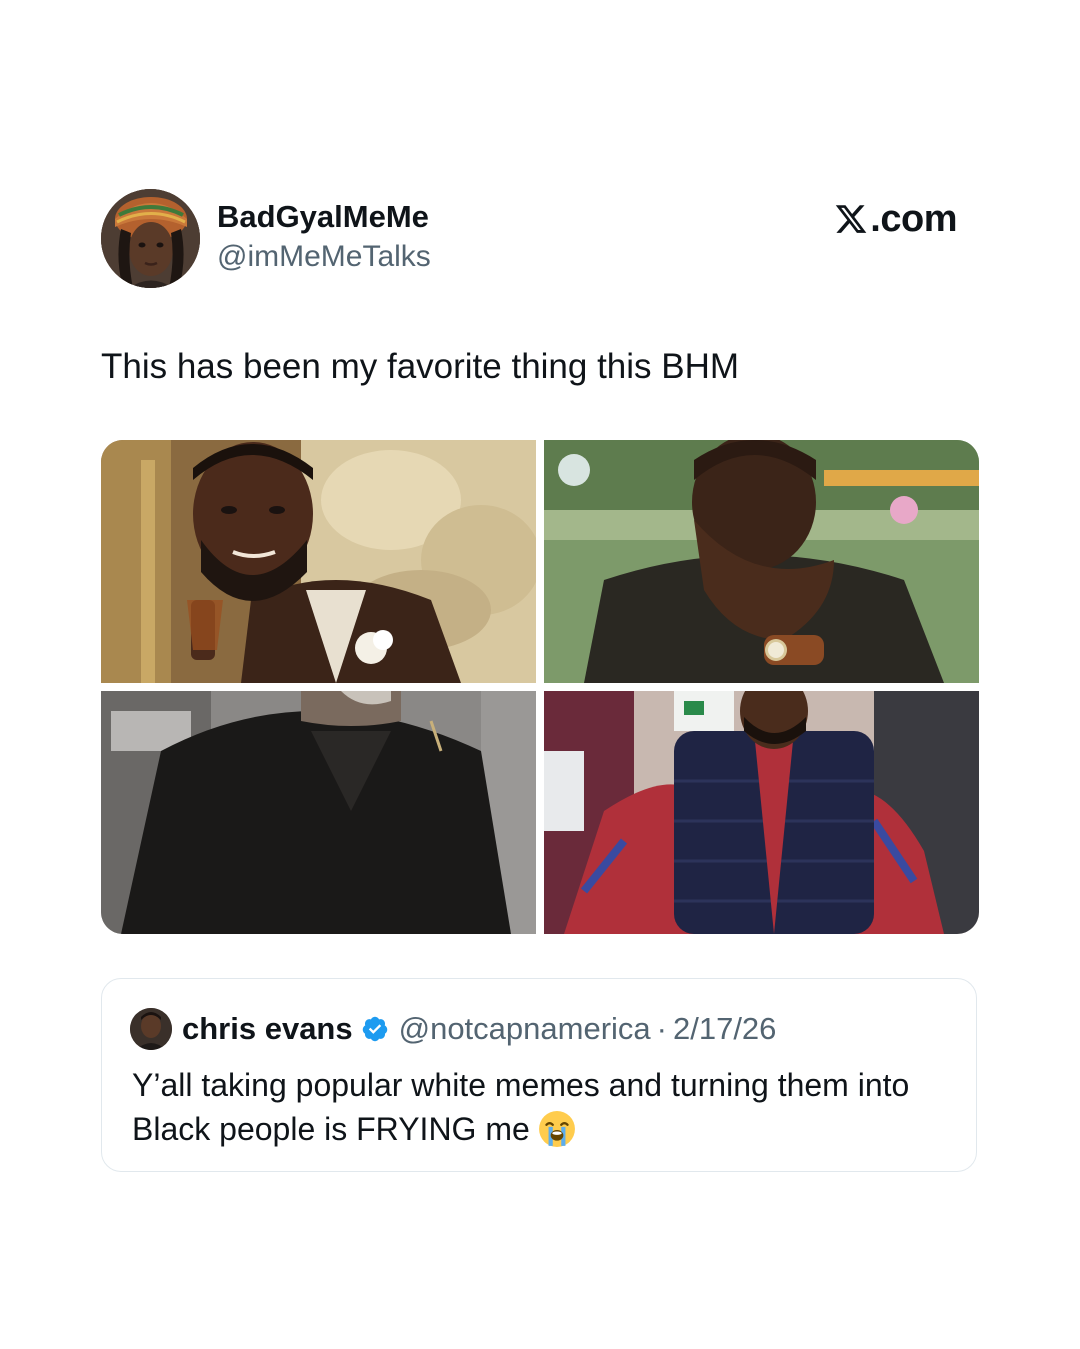 The height and width of the screenshot is (1349, 1080). What do you see at coordinates (420, 366) in the screenshot?
I see `post-text: This has been my favorite thing this BHM` at bounding box center [420, 366].